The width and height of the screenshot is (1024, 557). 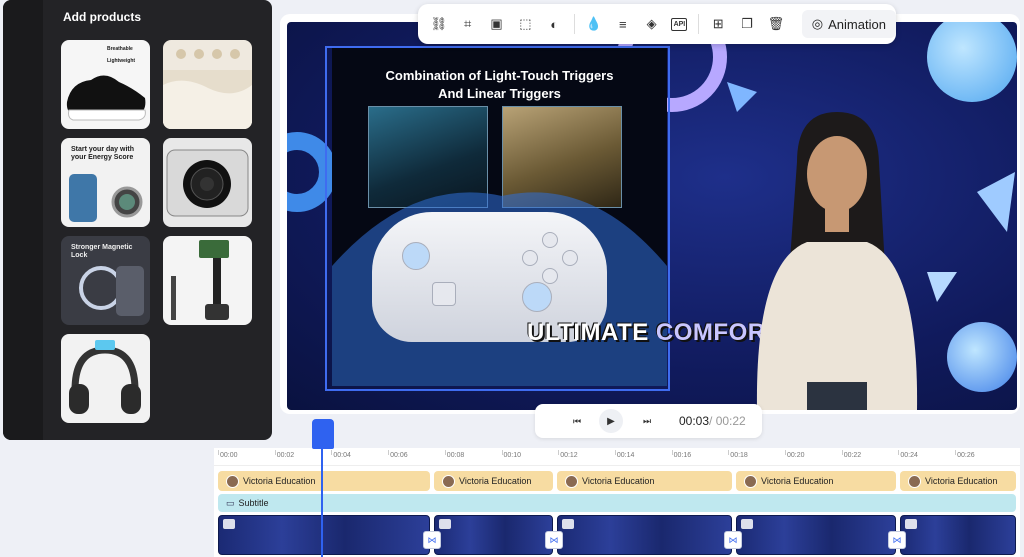 What do you see at coordinates (852, 455) in the screenshot?
I see `ruler-tick-label: 00:22` at bounding box center [852, 455].